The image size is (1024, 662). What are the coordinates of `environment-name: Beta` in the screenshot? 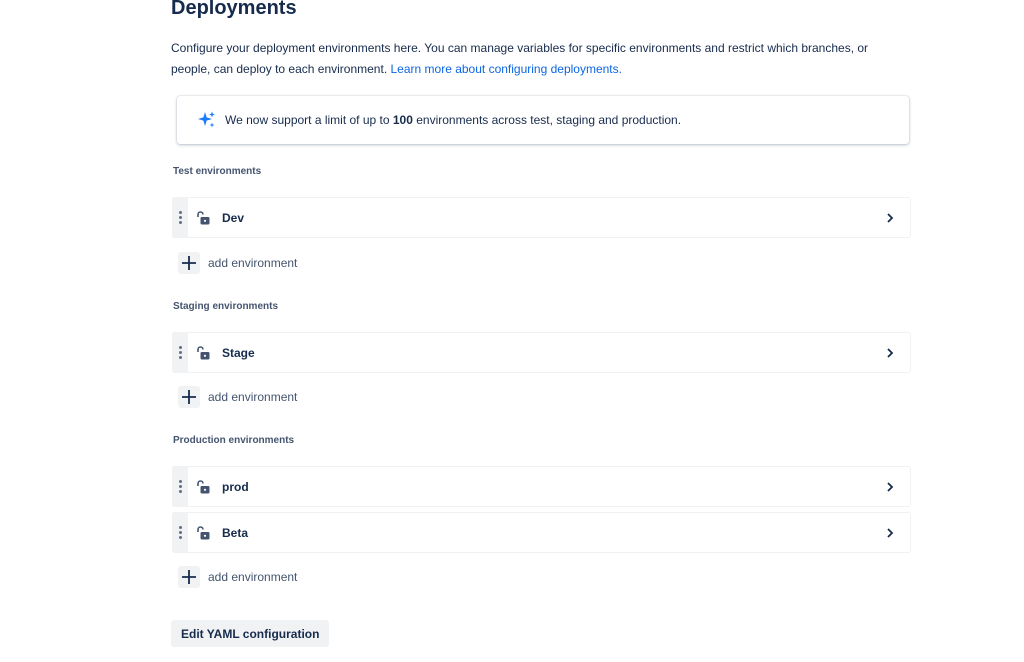 It's located at (235, 532).